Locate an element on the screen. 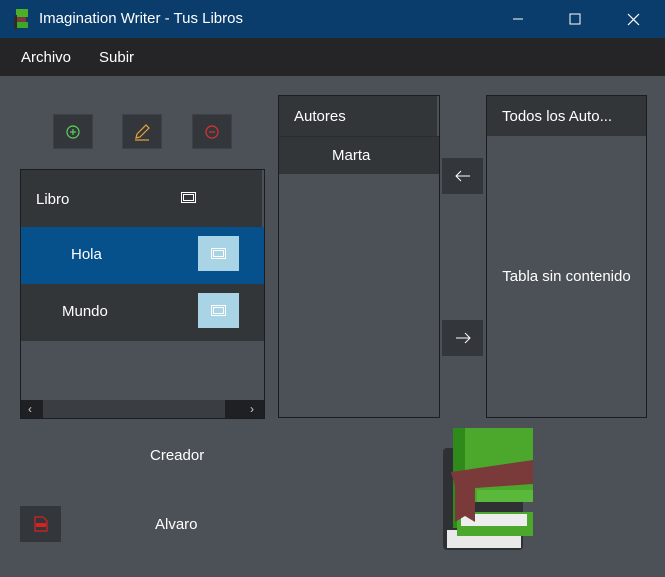  edit-book-button is located at coordinates (142, 131).